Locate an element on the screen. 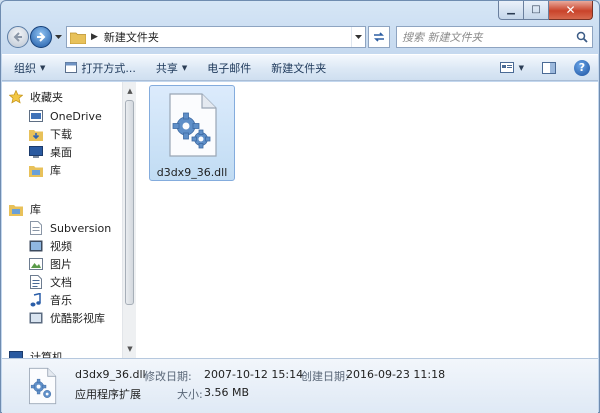 The height and width of the screenshot is (413, 600). downloads-folder-icon is located at coordinates (36, 134).